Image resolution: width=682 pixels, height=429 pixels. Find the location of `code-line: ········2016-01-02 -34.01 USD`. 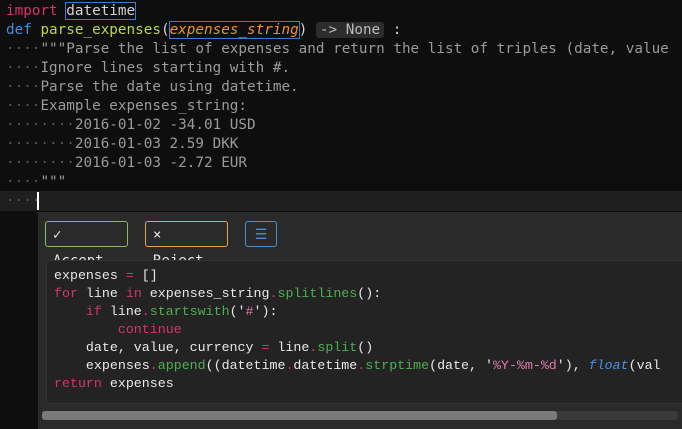

code-line: ········2016-01-02 -34.01 USD is located at coordinates (131, 125).